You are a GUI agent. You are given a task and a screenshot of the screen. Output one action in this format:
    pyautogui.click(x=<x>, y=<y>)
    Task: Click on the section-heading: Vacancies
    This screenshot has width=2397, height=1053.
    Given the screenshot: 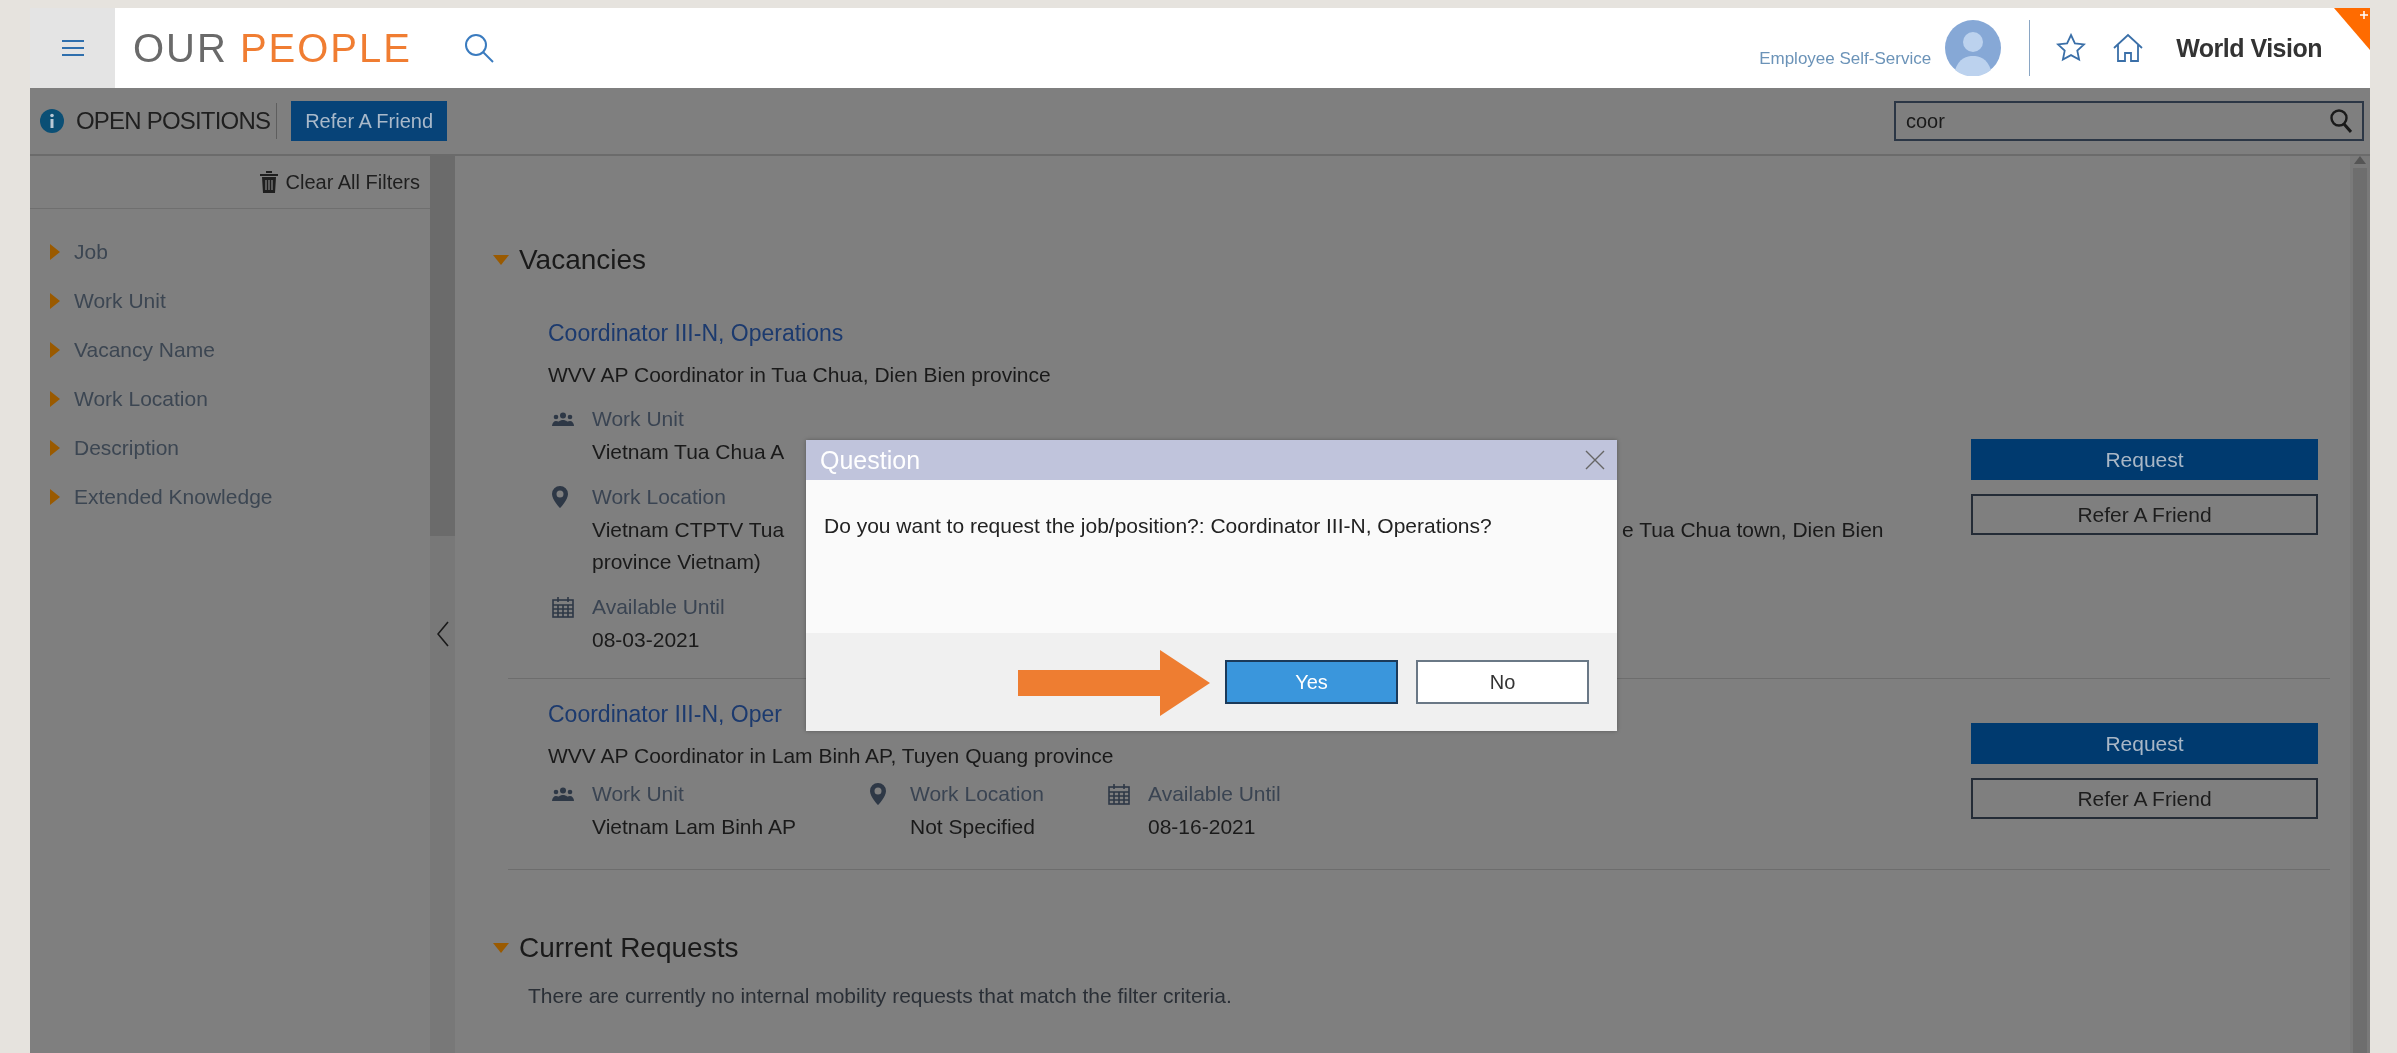 What is the action you would take?
    pyautogui.click(x=583, y=260)
    